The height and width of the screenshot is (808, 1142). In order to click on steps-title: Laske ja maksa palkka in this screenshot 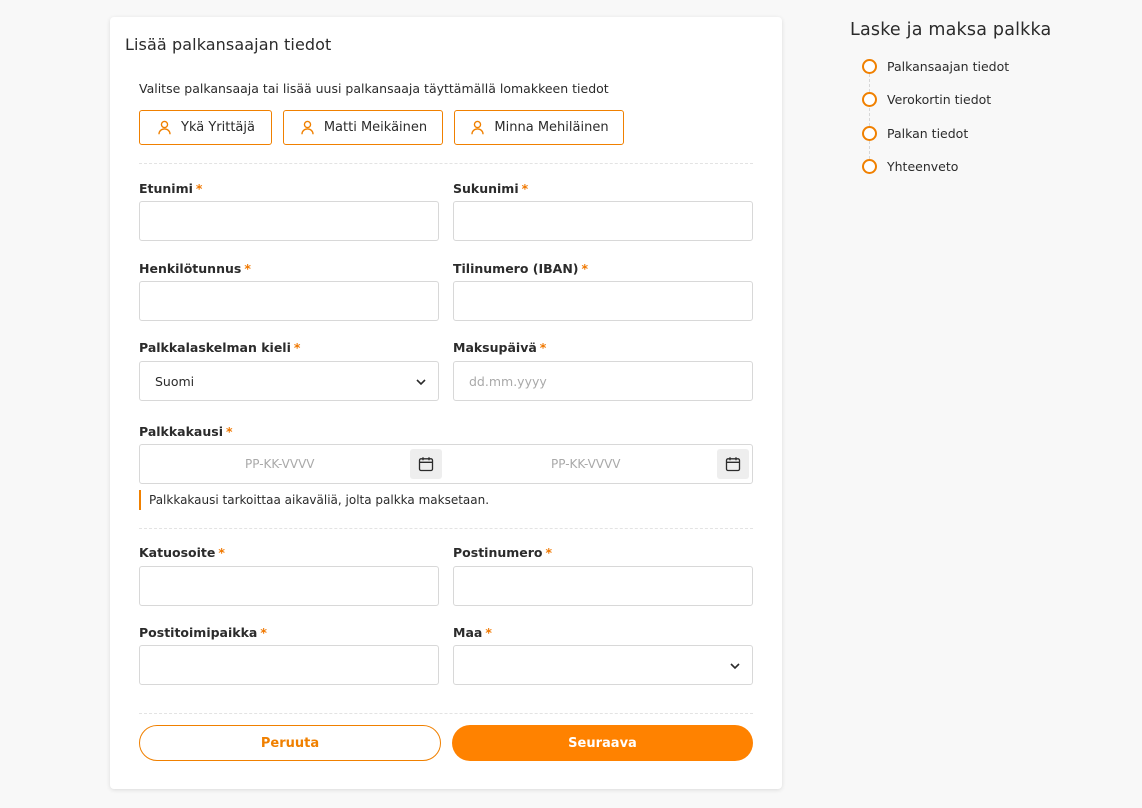, I will do `click(951, 30)`.